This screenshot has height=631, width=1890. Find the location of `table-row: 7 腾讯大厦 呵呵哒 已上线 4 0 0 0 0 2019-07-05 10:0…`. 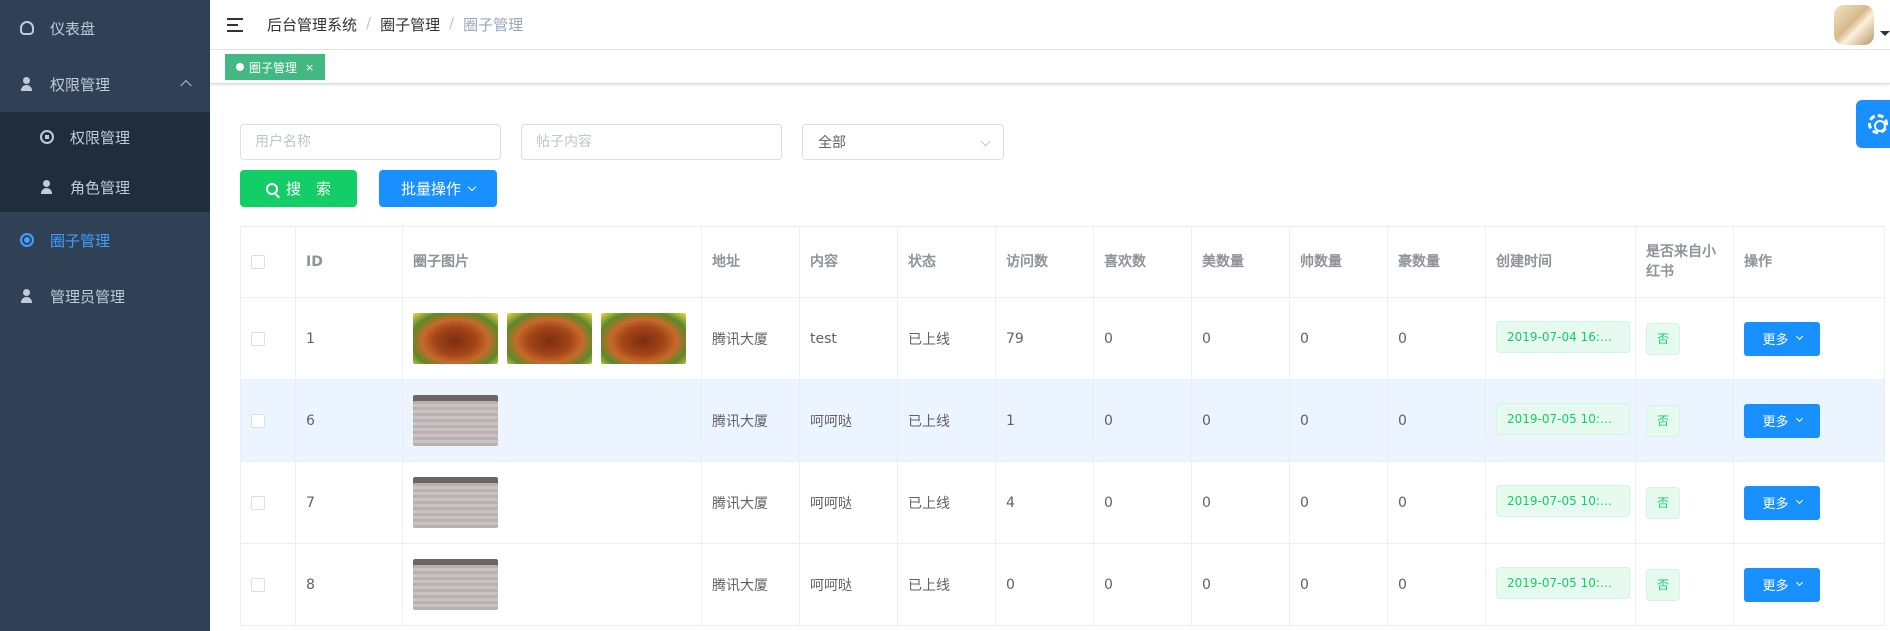

table-row: 7 腾讯大厦 呵呵哒 已上线 4 0 0 0 0 2019-07-05 10:0… is located at coordinates (1062, 502).